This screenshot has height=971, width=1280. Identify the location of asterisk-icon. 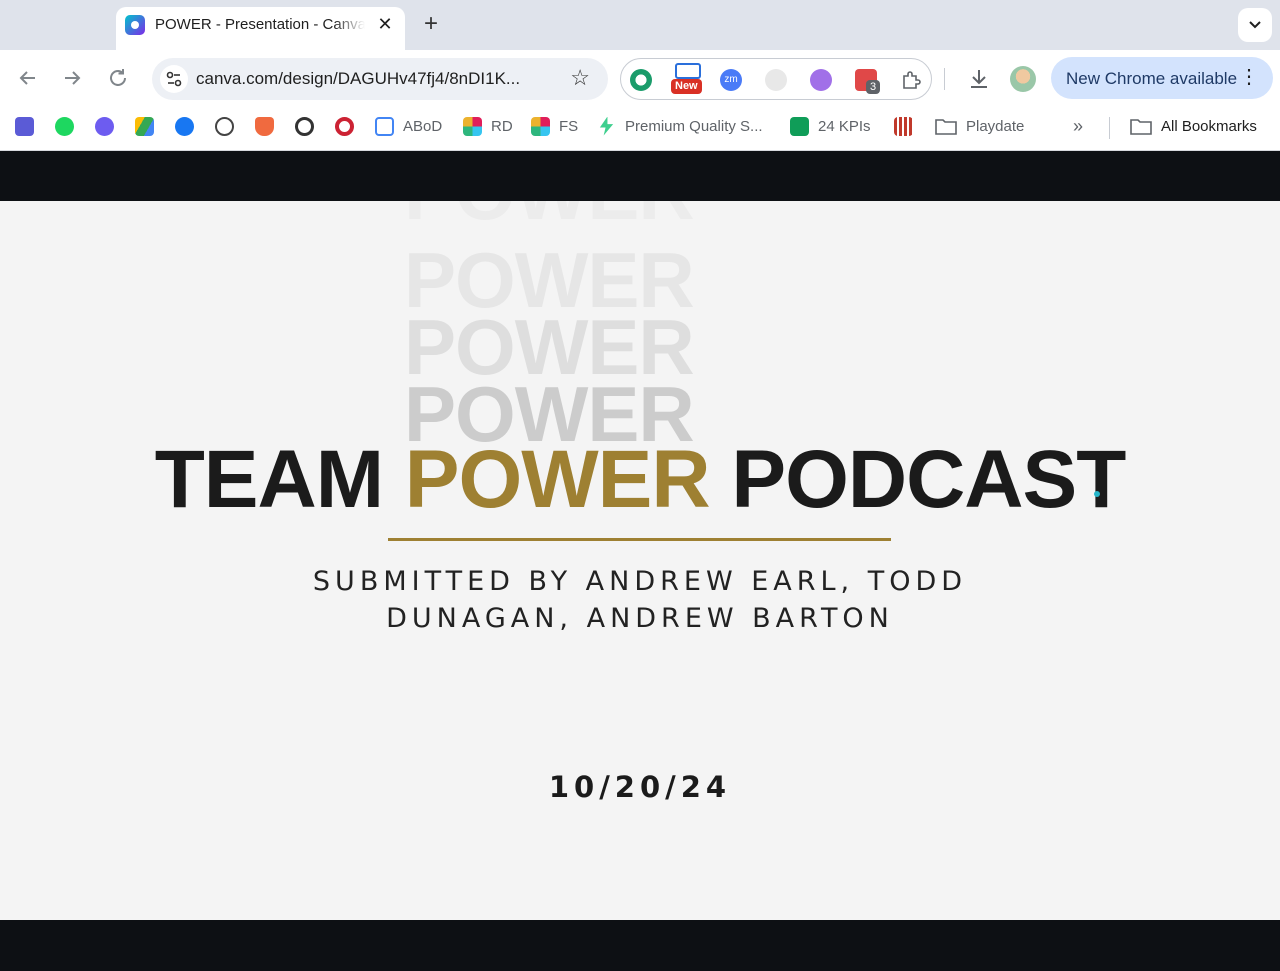
(104, 126).